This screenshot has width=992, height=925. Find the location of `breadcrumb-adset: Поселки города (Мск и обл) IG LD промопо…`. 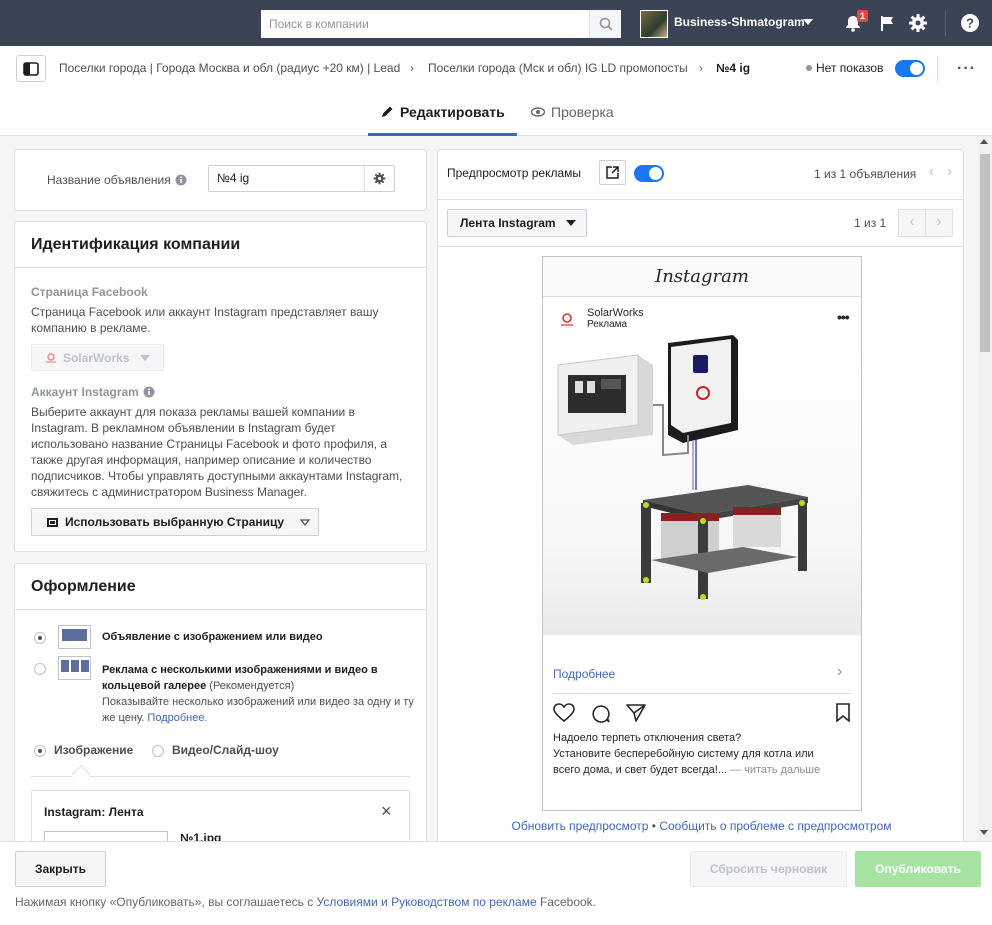

breadcrumb-adset: Поселки города (Мск и обл) IG LD промопо… is located at coordinates (558, 68).